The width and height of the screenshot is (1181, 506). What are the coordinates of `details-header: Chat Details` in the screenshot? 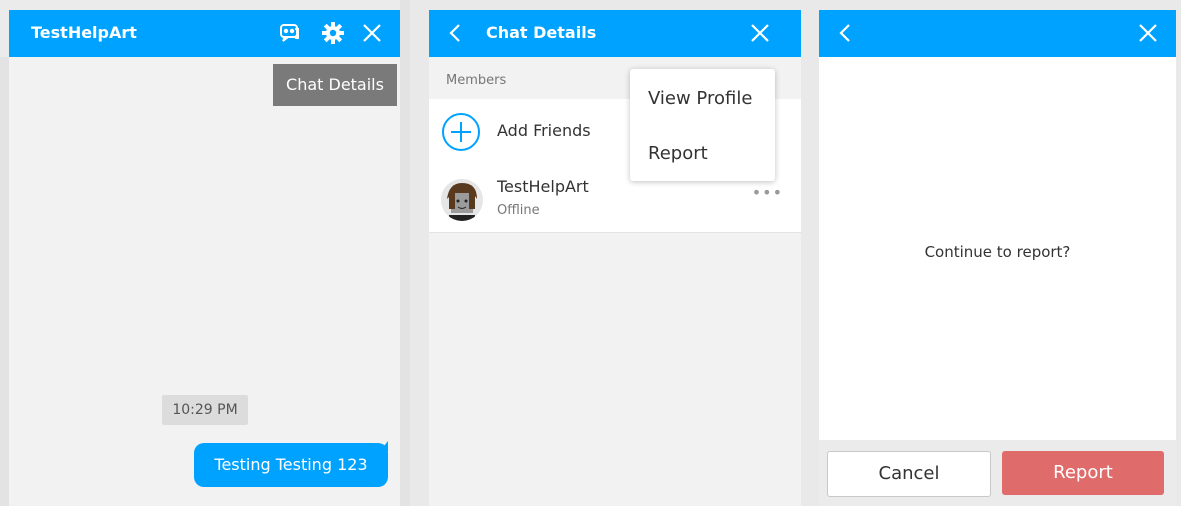 It's located at (615, 33).